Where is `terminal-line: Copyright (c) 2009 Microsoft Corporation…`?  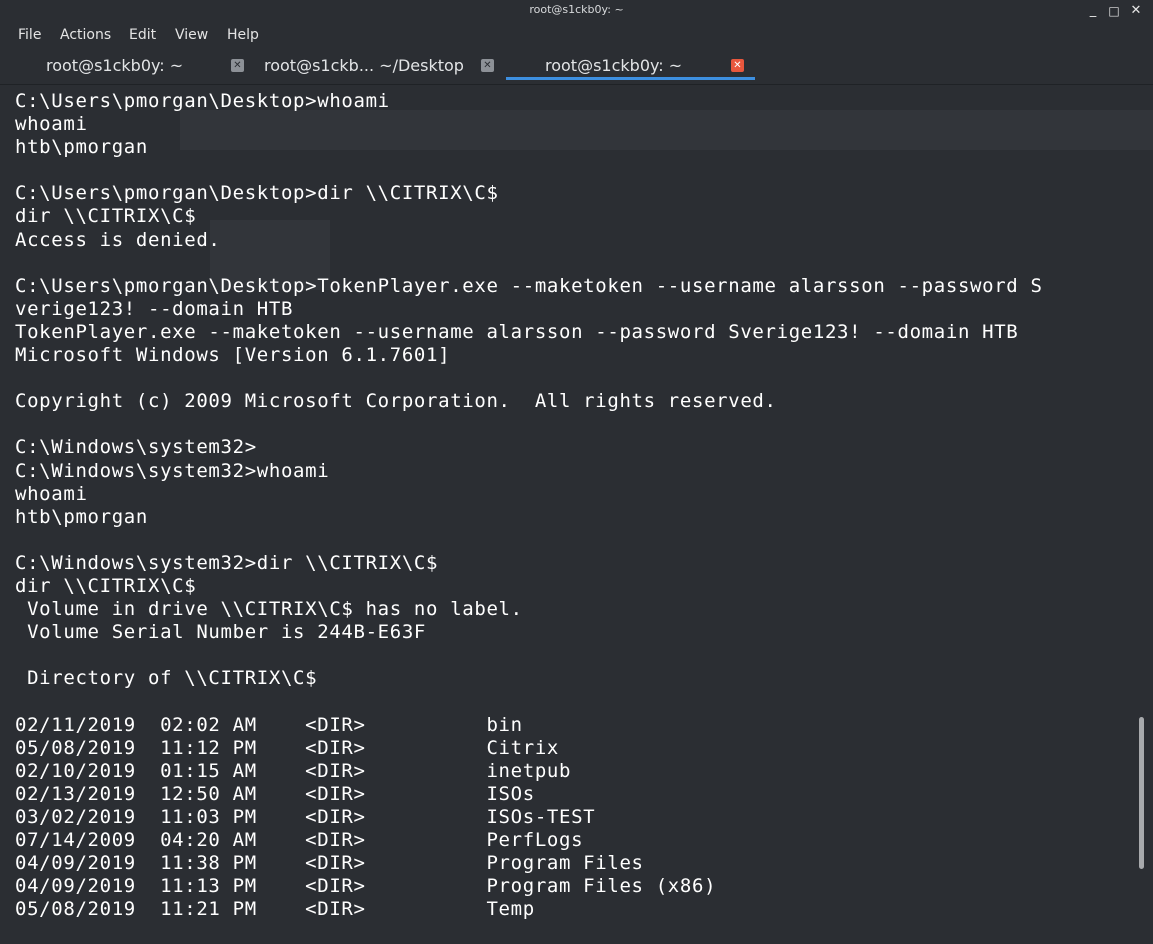 terminal-line: Copyright (c) 2009 Microsoft Corporation… is located at coordinates (396, 401).